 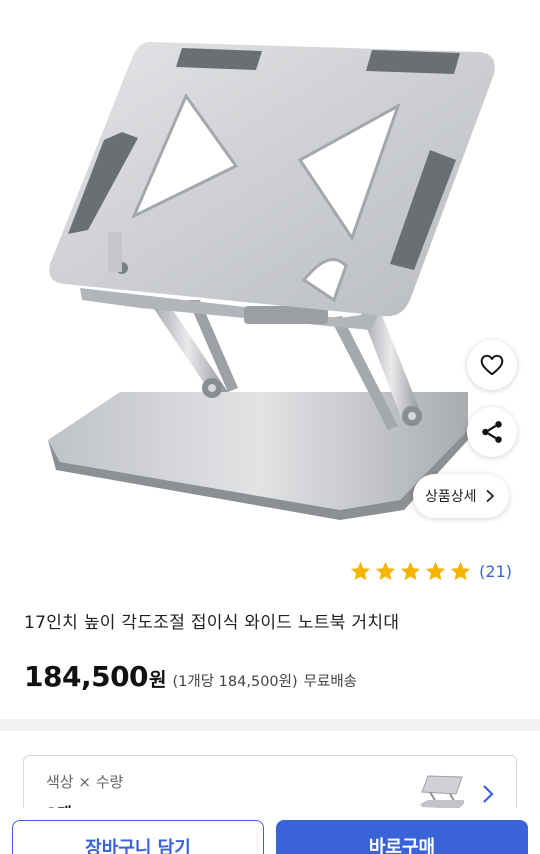 I want to click on share-icon, so click(x=492, y=432).